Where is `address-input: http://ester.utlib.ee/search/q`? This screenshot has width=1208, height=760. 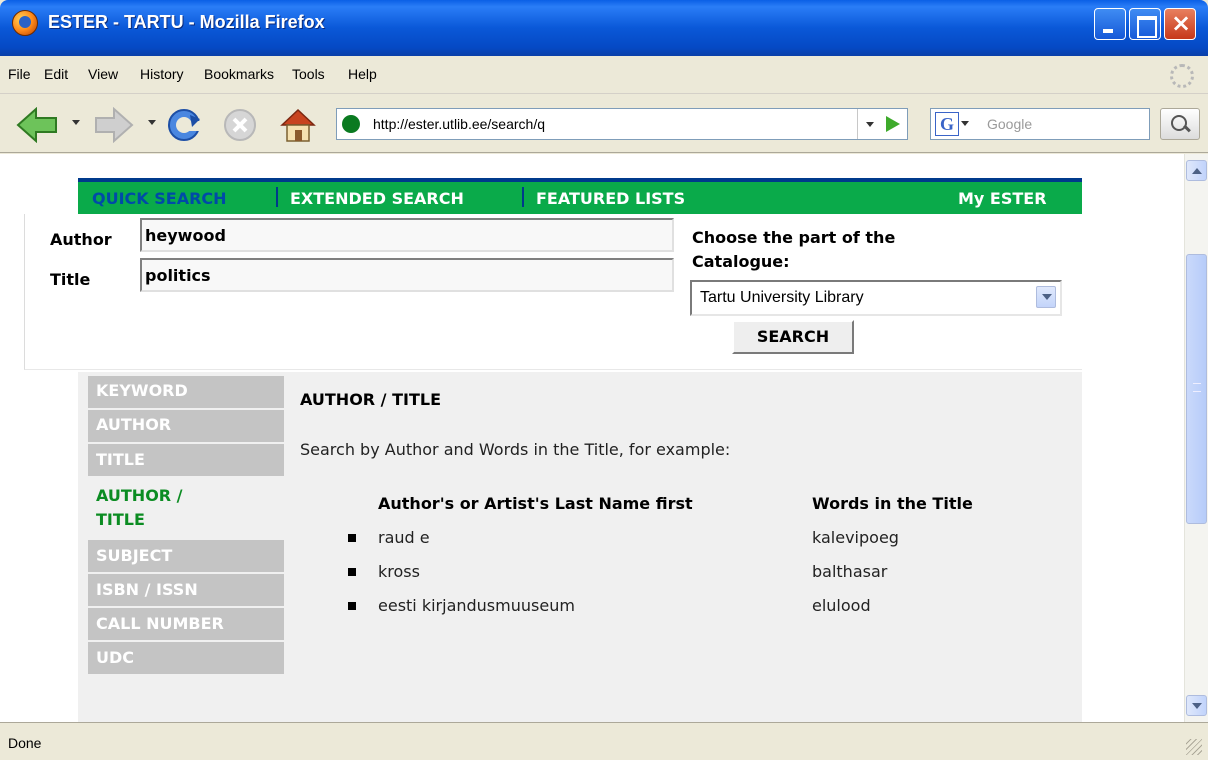 address-input: http://ester.utlib.ee/search/q is located at coordinates (459, 124).